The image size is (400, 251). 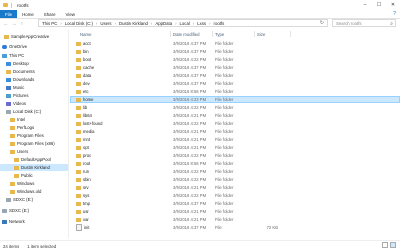 I want to click on file-row: root 3/9/2016 8:56 PM File folder, so click(x=235, y=163).